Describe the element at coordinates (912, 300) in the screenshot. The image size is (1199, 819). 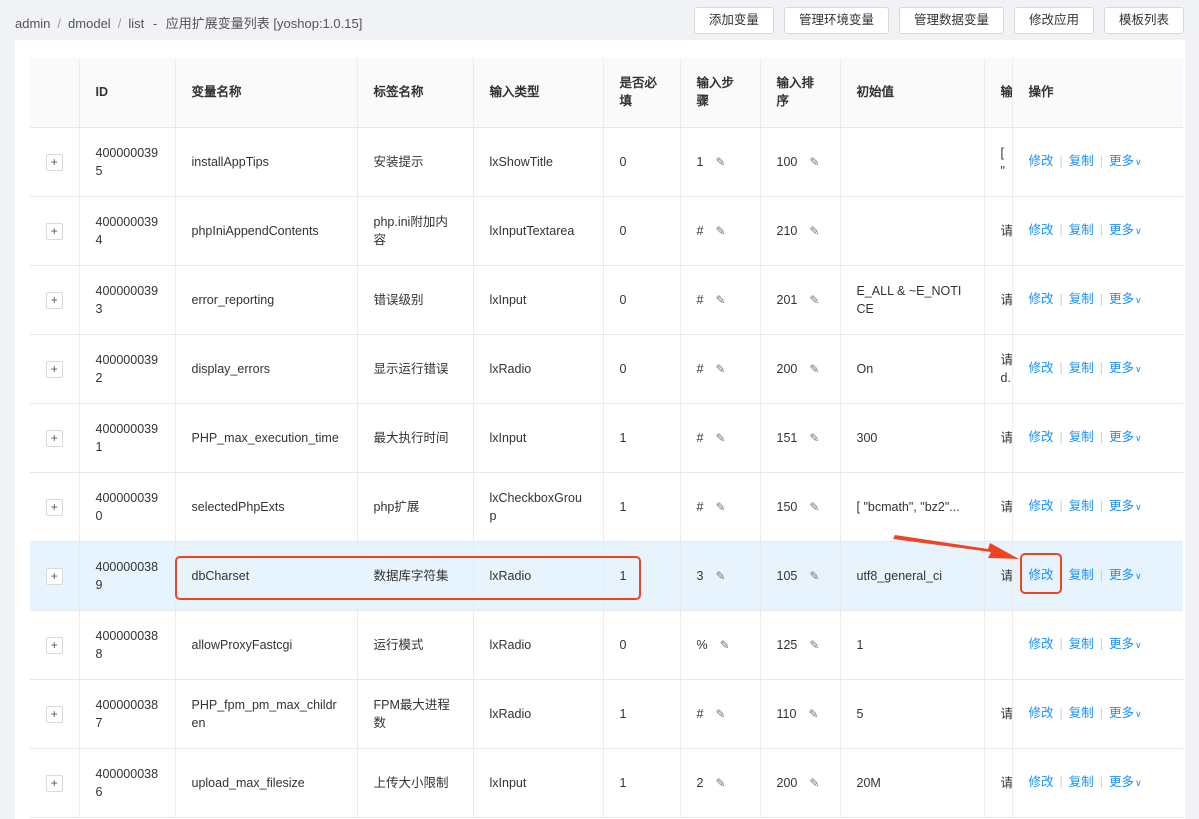
I see `cell-initial: E_ALL & ~E_NOTICE` at that location.